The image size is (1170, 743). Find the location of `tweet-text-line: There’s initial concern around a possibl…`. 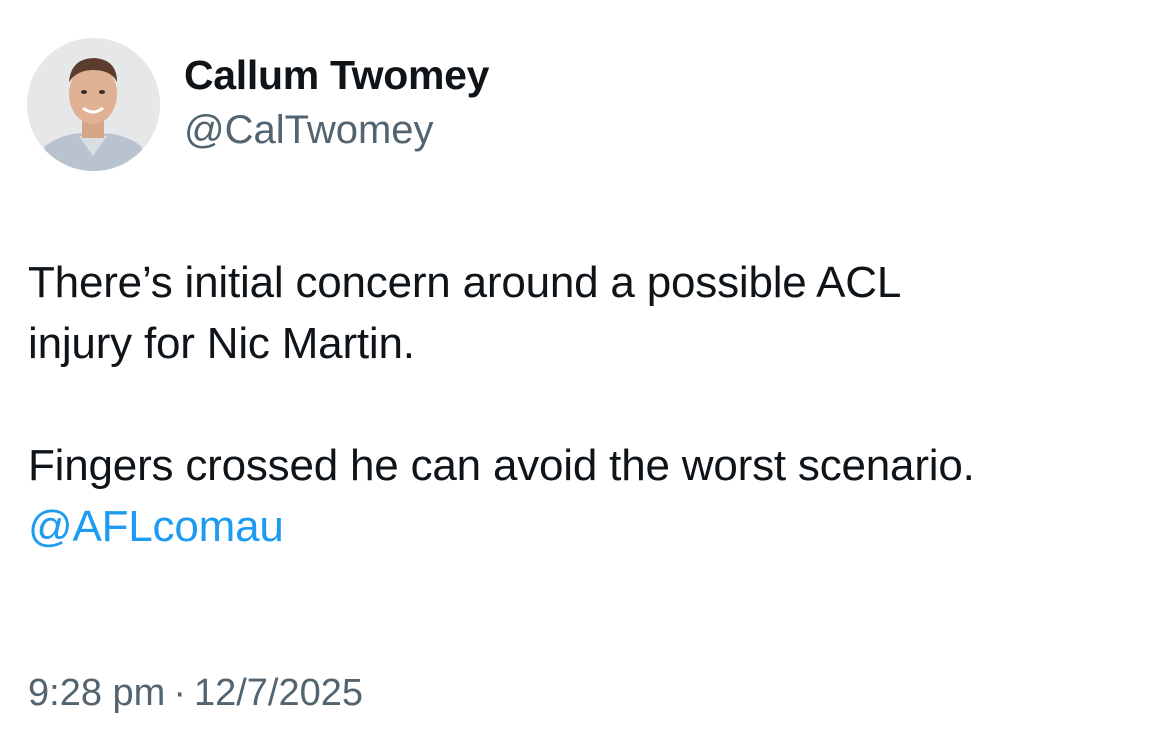

tweet-text-line: There’s initial concern around a possibl… is located at coordinates (465, 282).